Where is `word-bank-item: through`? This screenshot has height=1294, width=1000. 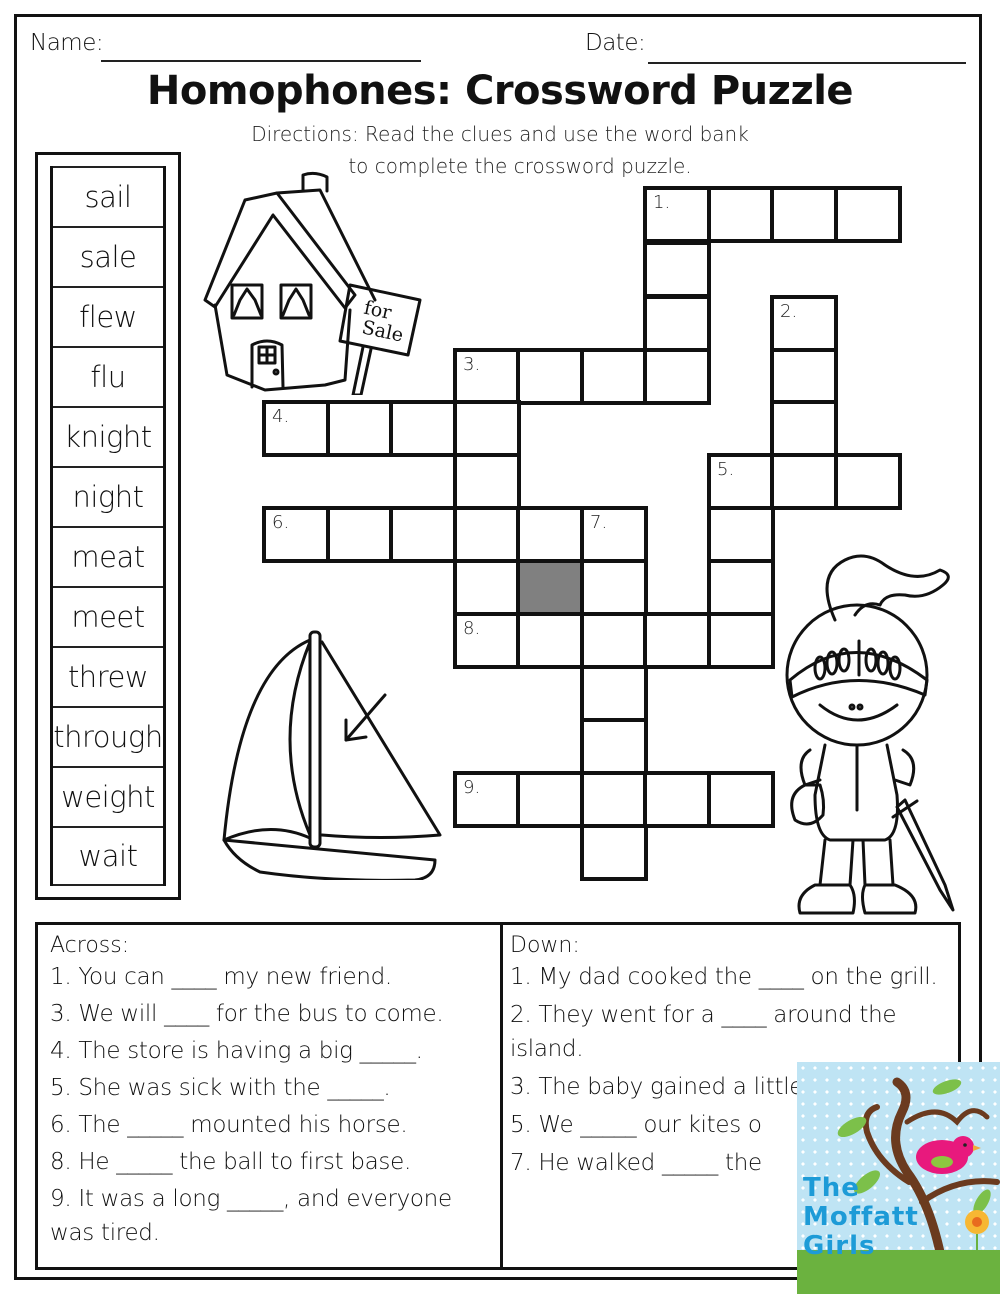 word-bank-item: through is located at coordinates (108, 736).